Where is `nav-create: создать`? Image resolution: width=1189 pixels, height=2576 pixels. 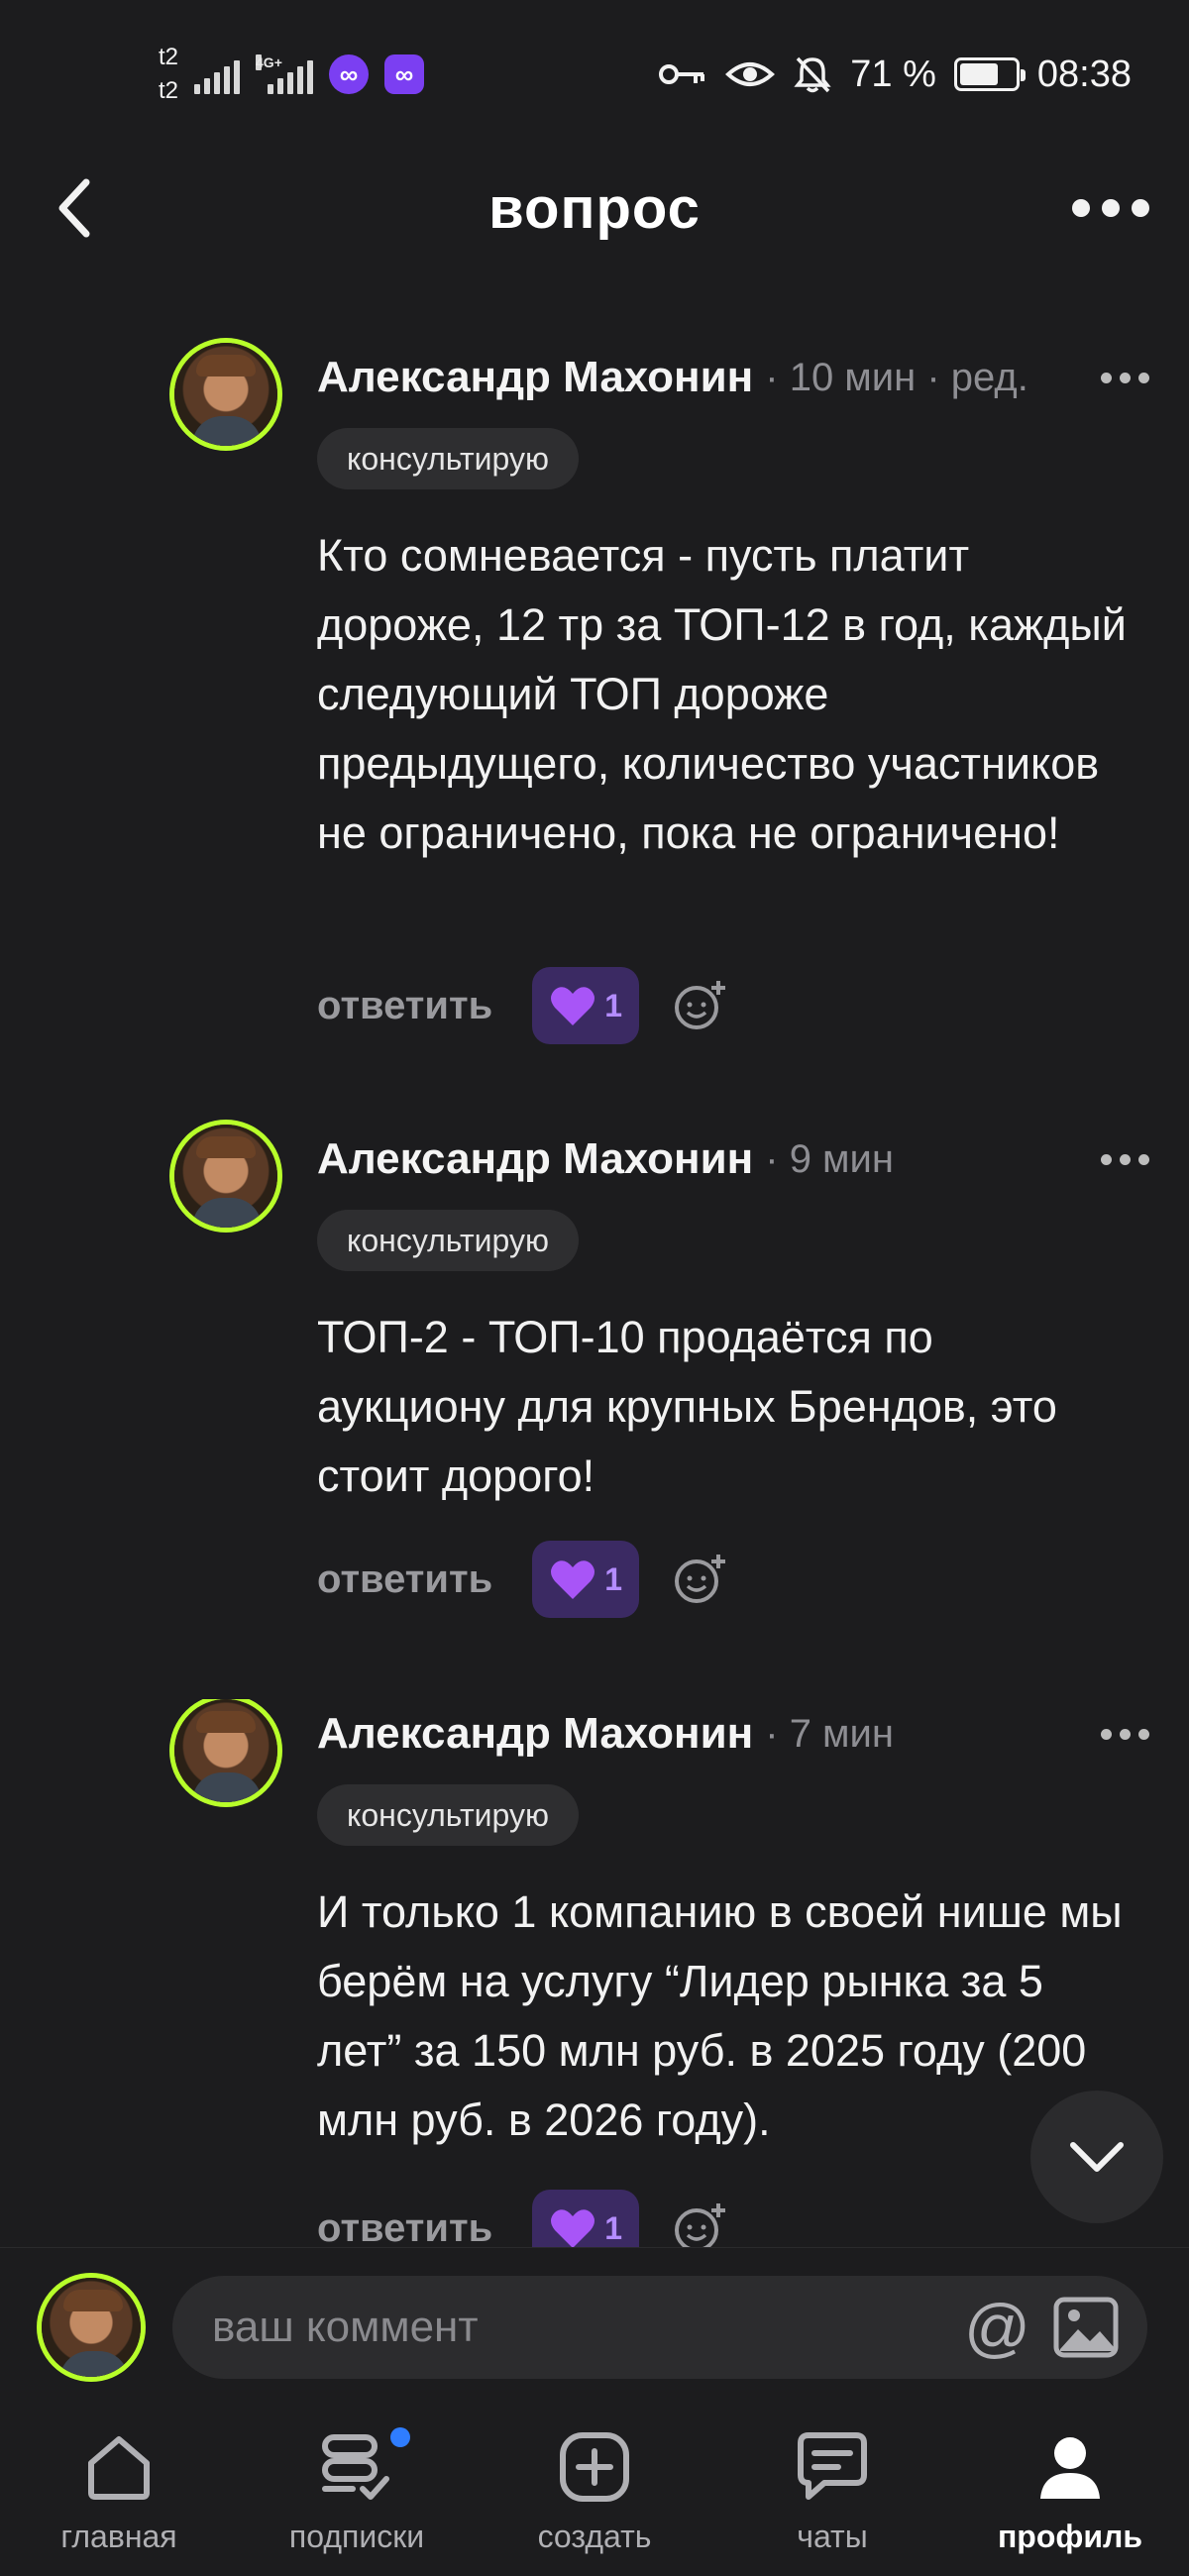
nav-create: создать is located at coordinates (594, 2491).